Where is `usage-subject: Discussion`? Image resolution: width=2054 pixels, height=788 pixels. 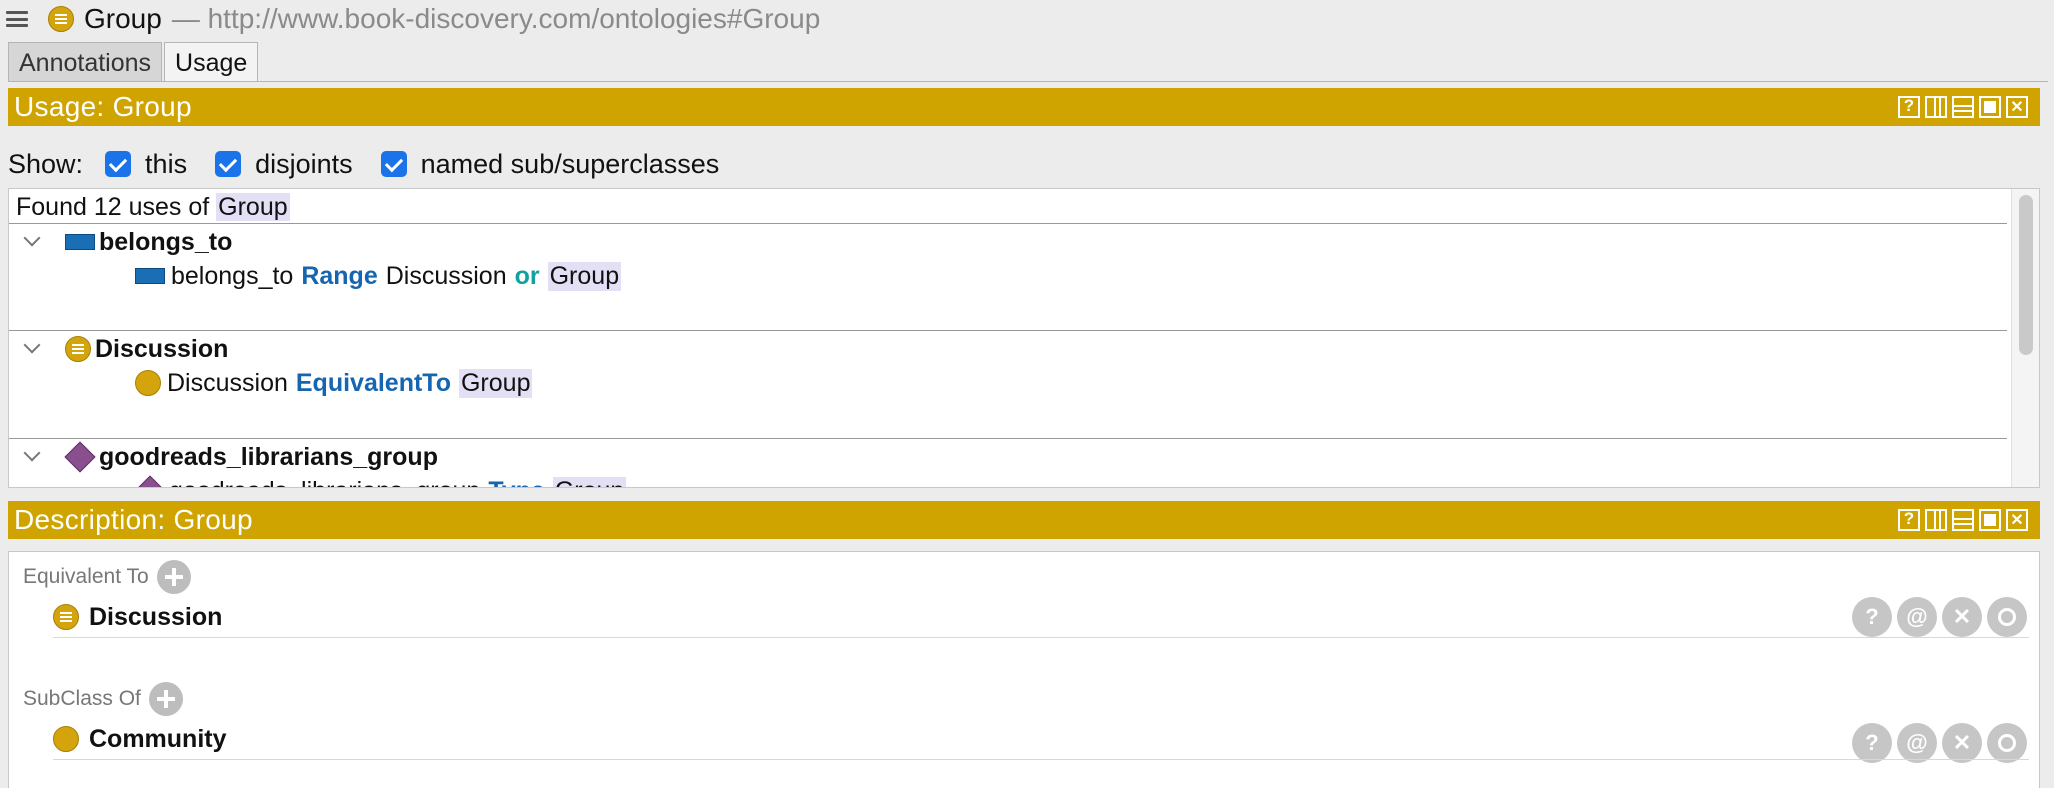
usage-subject: Discussion is located at coordinates (227, 383).